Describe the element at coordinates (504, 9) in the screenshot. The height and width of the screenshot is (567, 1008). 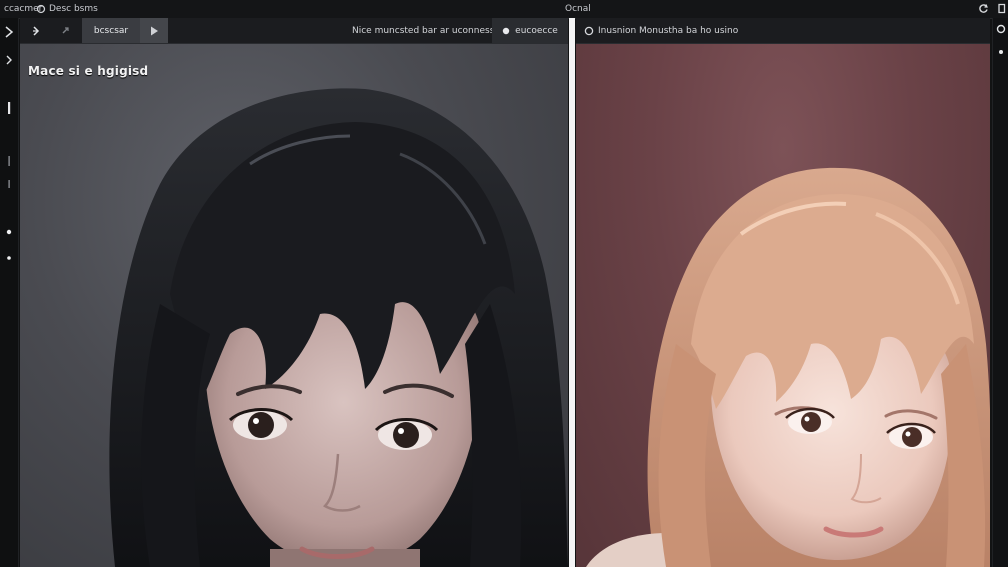
I see `window-title-bar: ccacmer Desc bsms Ocnal` at that location.